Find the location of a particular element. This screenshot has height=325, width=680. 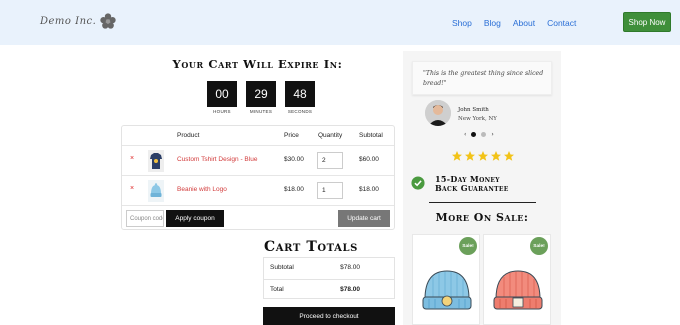

quantity-input: 1 is located at coordinates (330, 190).